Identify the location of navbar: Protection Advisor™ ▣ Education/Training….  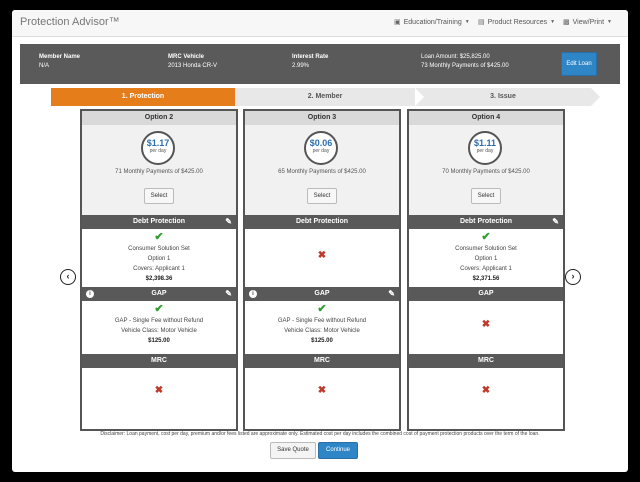
(320, 23).